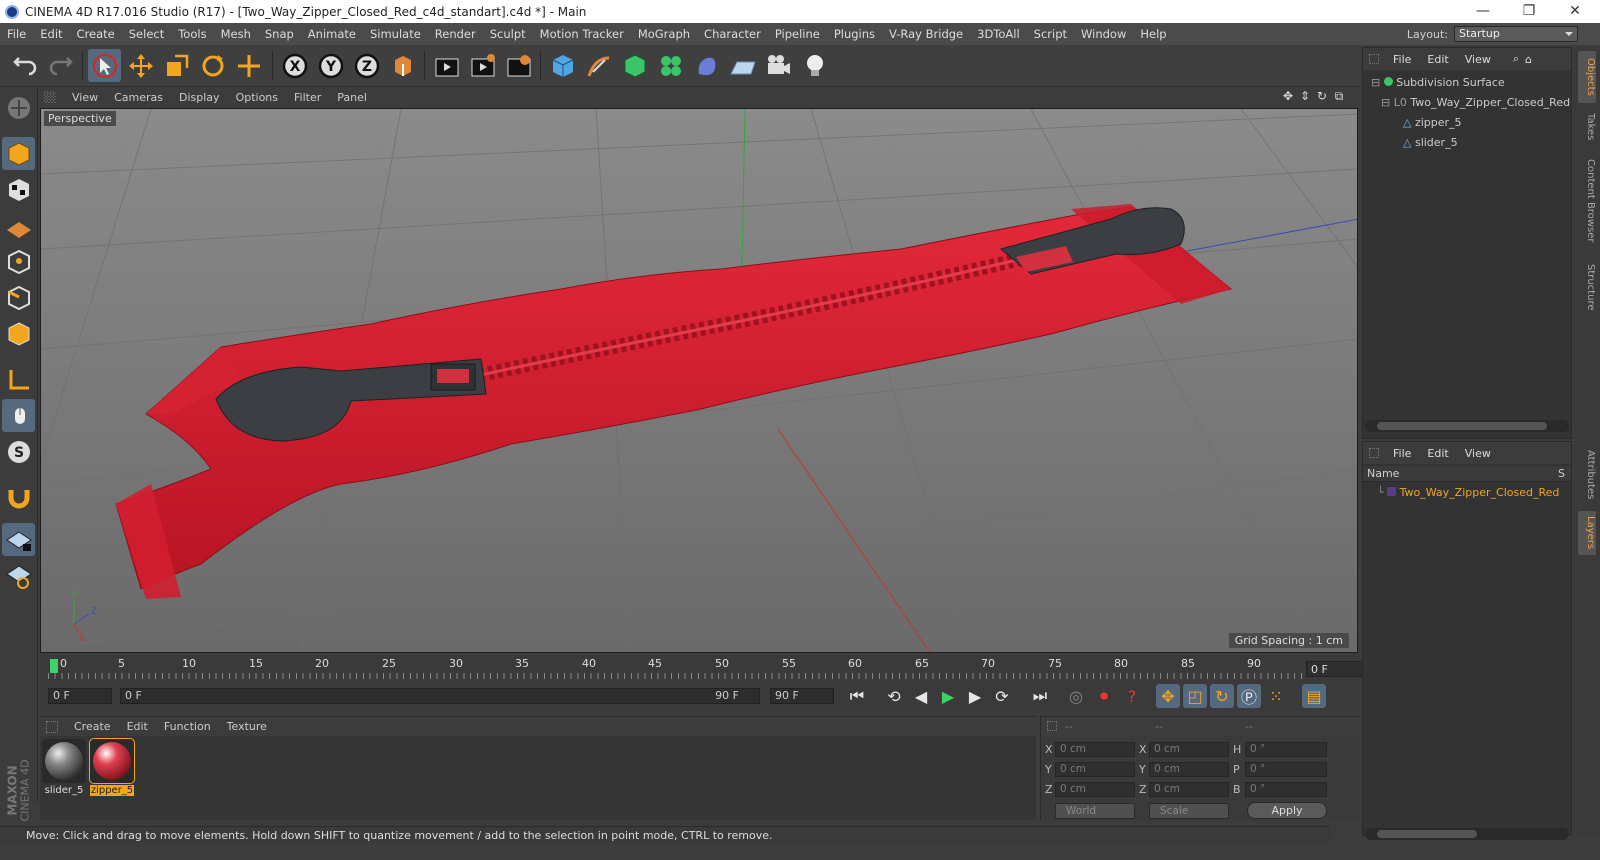 Image resolution: width=1600 pixels, height=860 pixels. I want to click on z-axis-icon: Z, so click(366, 65).